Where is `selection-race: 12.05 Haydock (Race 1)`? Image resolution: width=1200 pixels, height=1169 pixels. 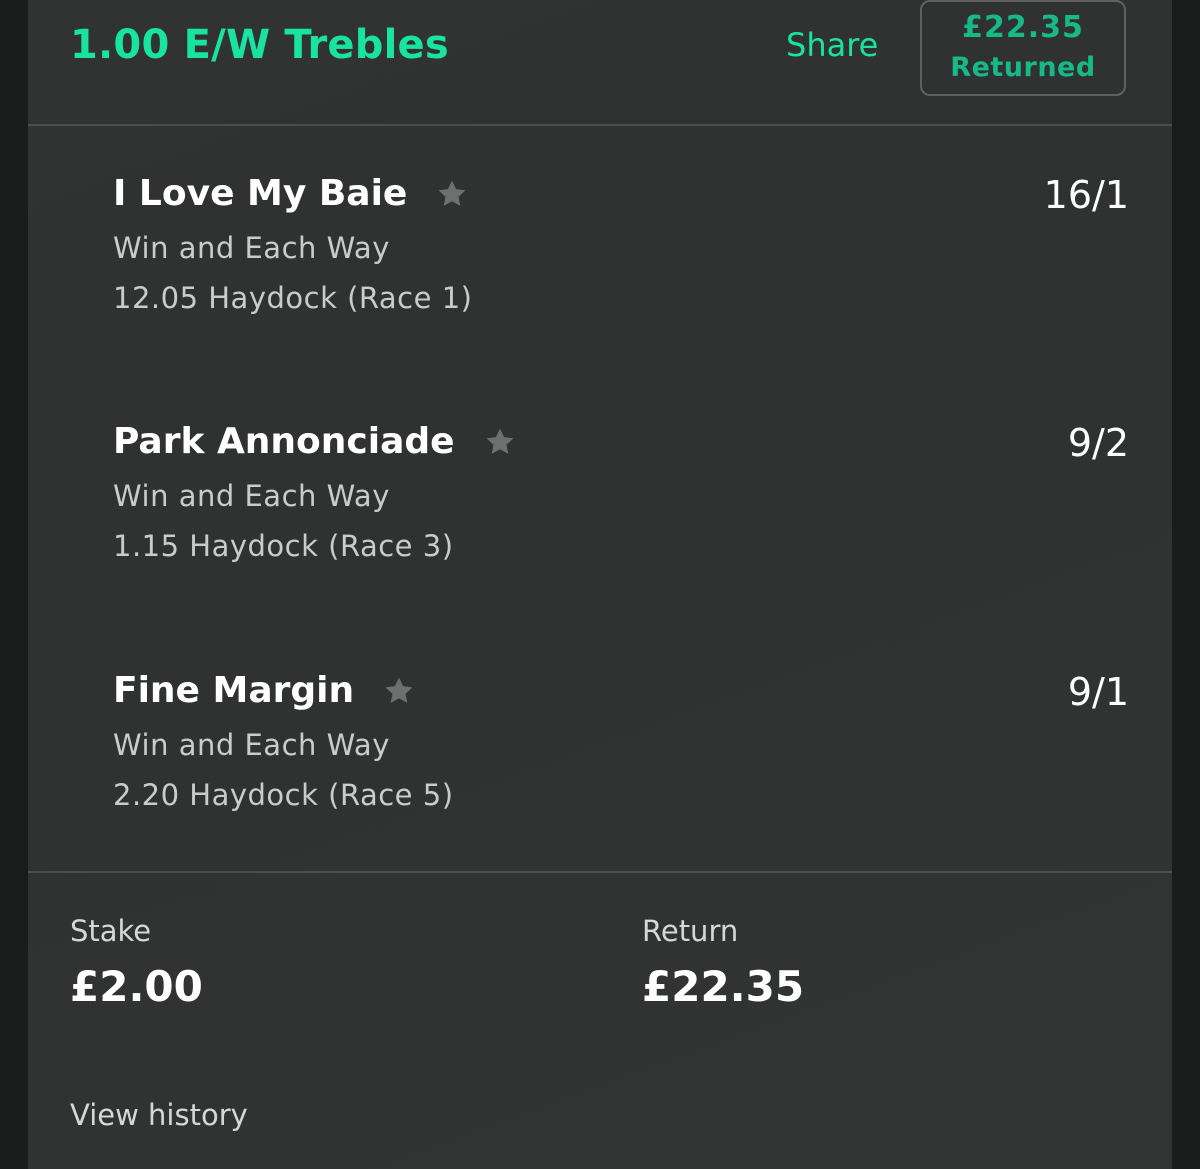
selection-race: 12.05 Haydock (Race 1) is located at coordinates (293, 298).